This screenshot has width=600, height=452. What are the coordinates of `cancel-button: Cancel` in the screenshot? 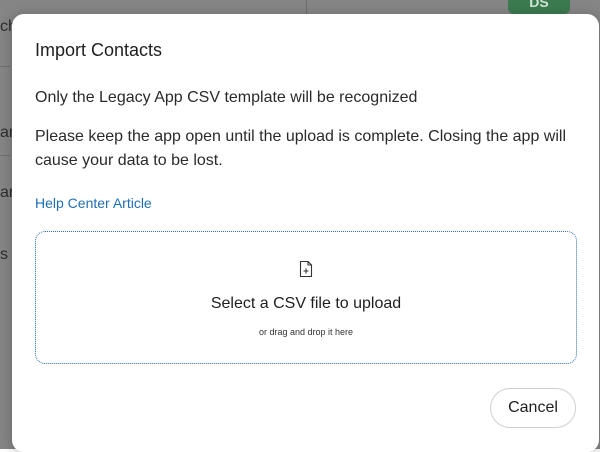 It's located at (533, 408).